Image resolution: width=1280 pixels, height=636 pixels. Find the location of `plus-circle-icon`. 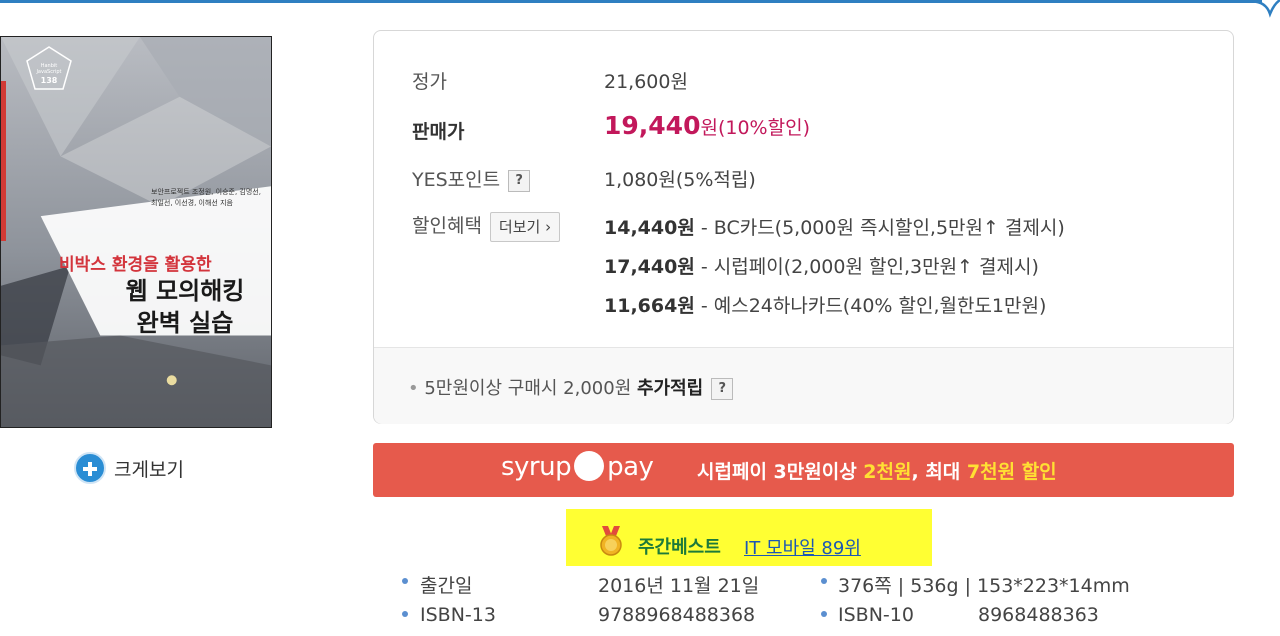

plus-circle-icon is located at coordinates (90, 468).